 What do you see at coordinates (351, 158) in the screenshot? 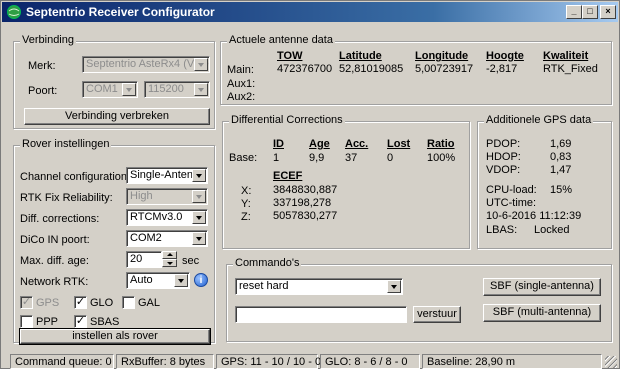
I see `base-acc: 37` at bounding box center [351, 158].